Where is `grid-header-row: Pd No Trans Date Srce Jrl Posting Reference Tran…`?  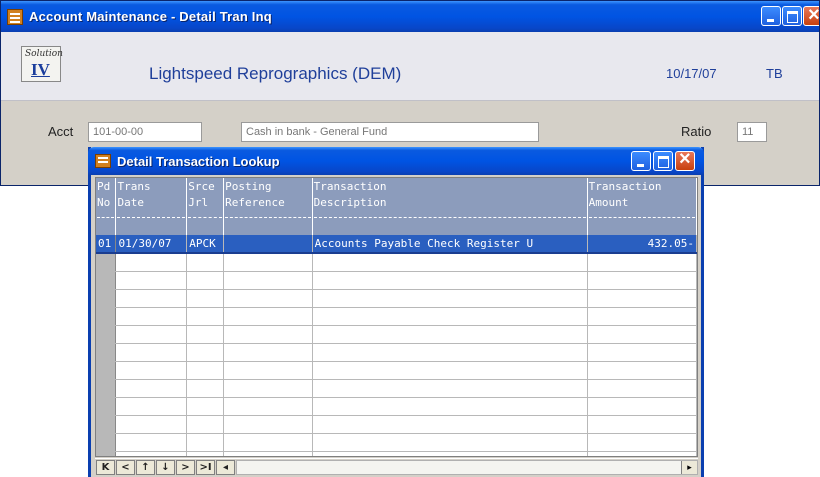 grid-header-row: Pd No Trans Date Srce Jrl Posting Reference Tran… is located at coordinates (396, 206).